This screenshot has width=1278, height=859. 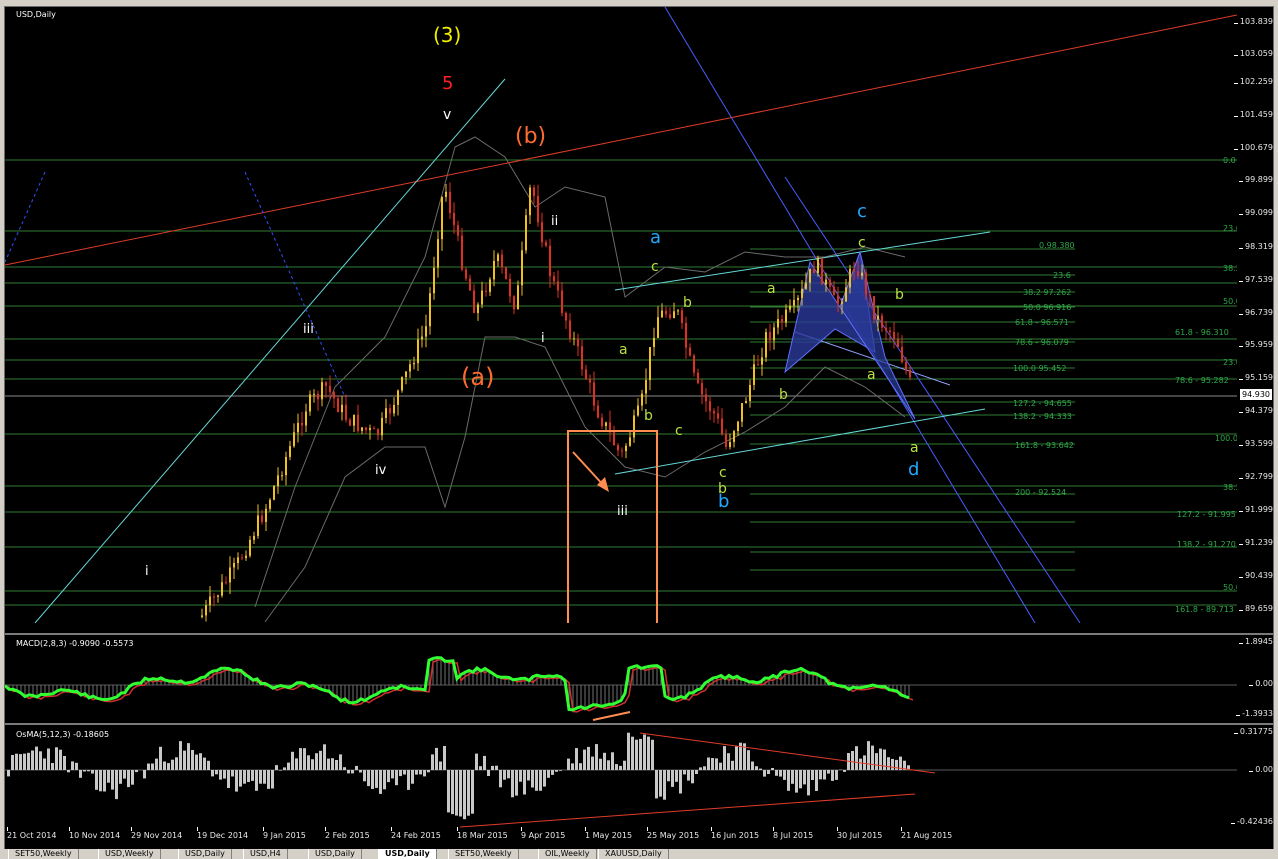 I want to click on chart-tab: USD,Weekly, so click(x=129, y=854).